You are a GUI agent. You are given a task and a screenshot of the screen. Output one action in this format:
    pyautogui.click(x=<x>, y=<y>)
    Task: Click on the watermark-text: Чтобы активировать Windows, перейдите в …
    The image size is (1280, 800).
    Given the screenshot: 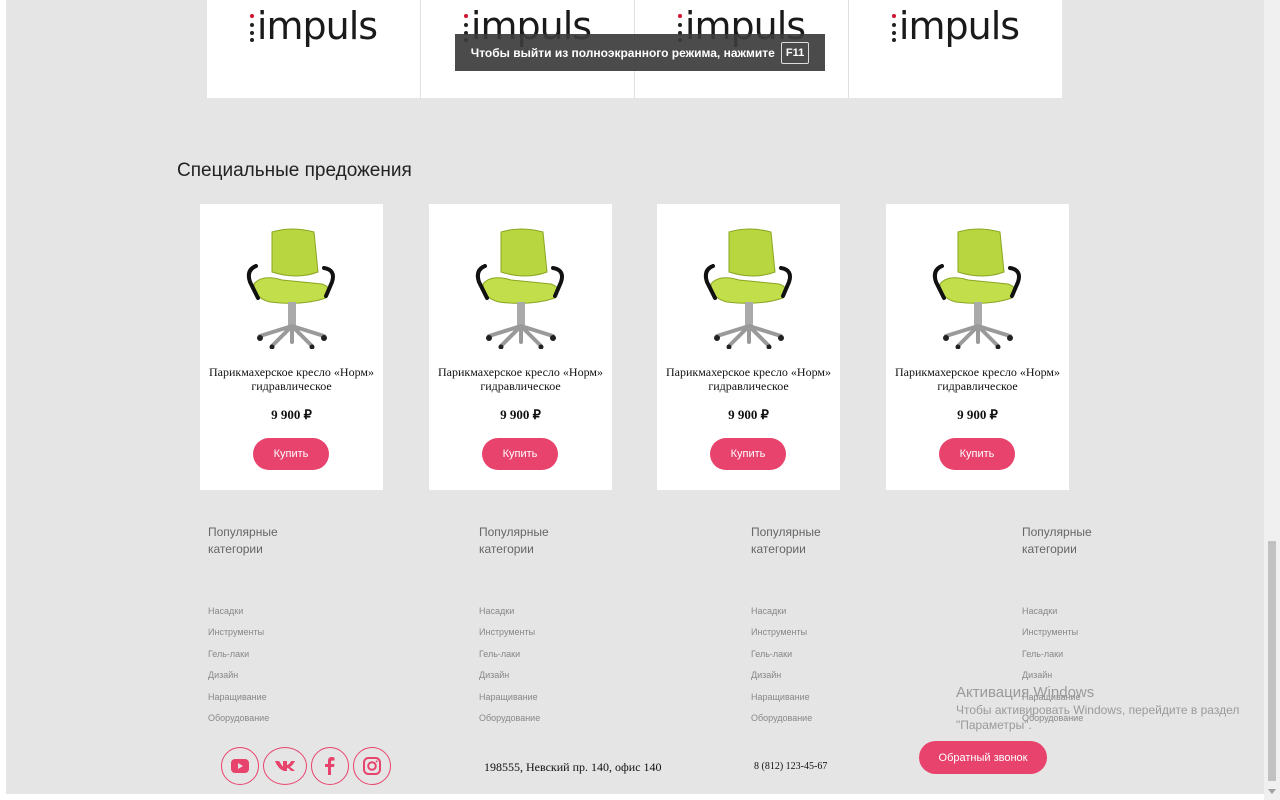 What is the action you would take?
    pyautogui.click(x=1098, y=717)
    